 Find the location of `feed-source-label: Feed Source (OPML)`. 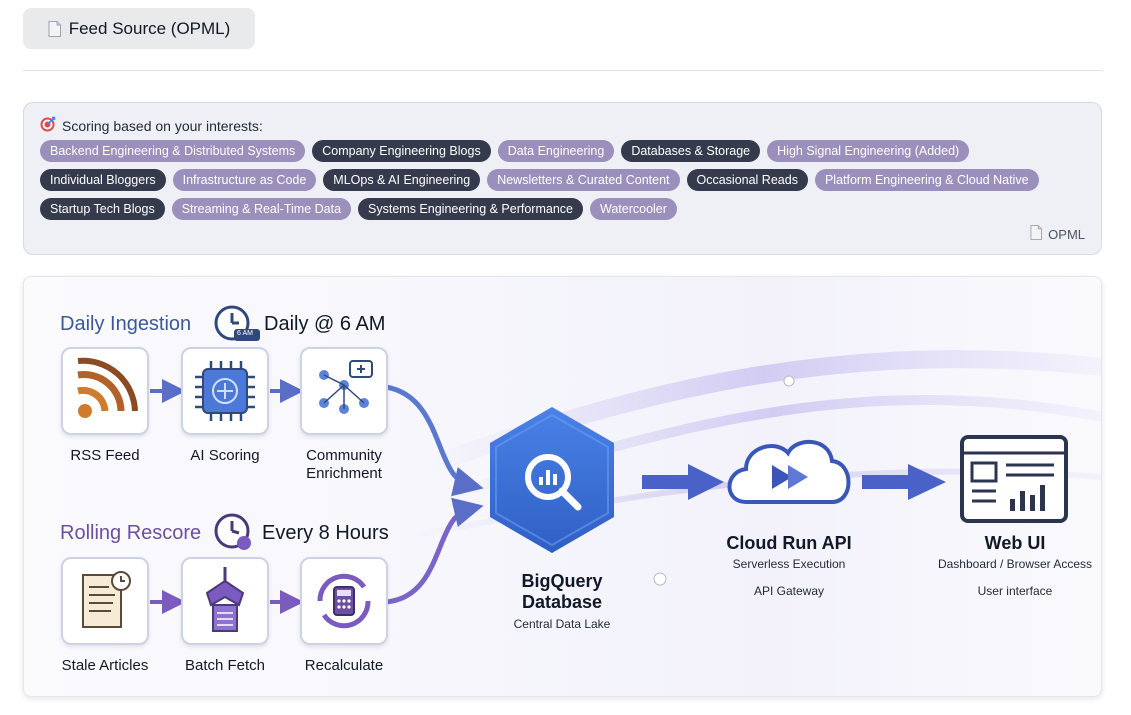

feed-source-label: Feed Source (OPML) is located at coordinates (149, 28).